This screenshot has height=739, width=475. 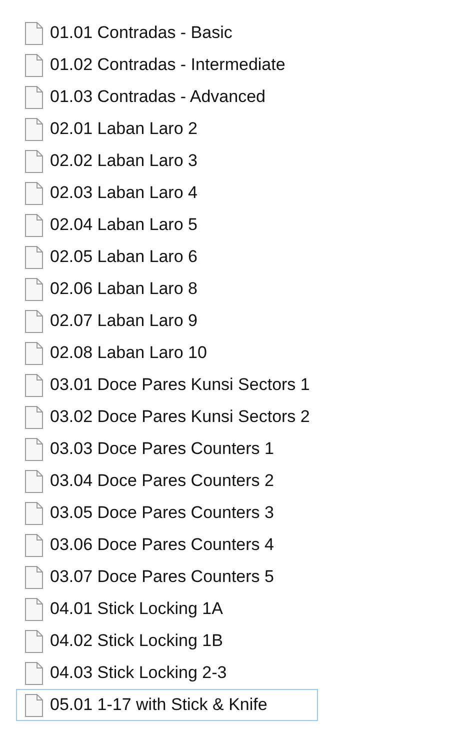 What do you see at coordinates (124, 321) in the screenshot?
I see `file-name: 02.07 Laban Laro 9` at bounding box center [124, 321].